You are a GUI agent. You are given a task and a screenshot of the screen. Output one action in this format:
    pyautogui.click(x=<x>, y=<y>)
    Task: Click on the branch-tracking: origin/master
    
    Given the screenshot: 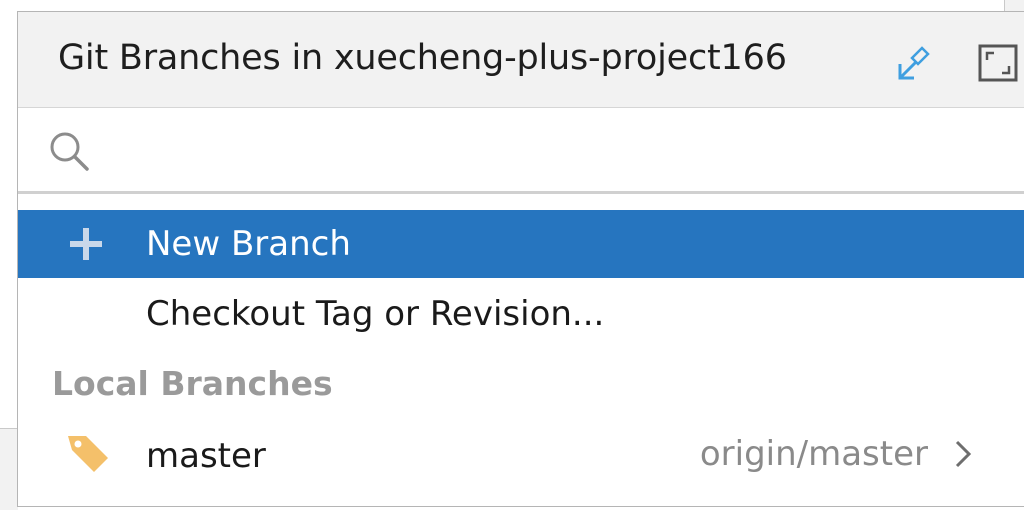 What is the action you would take?
    pyautogui.click(x=813, y=454)
    